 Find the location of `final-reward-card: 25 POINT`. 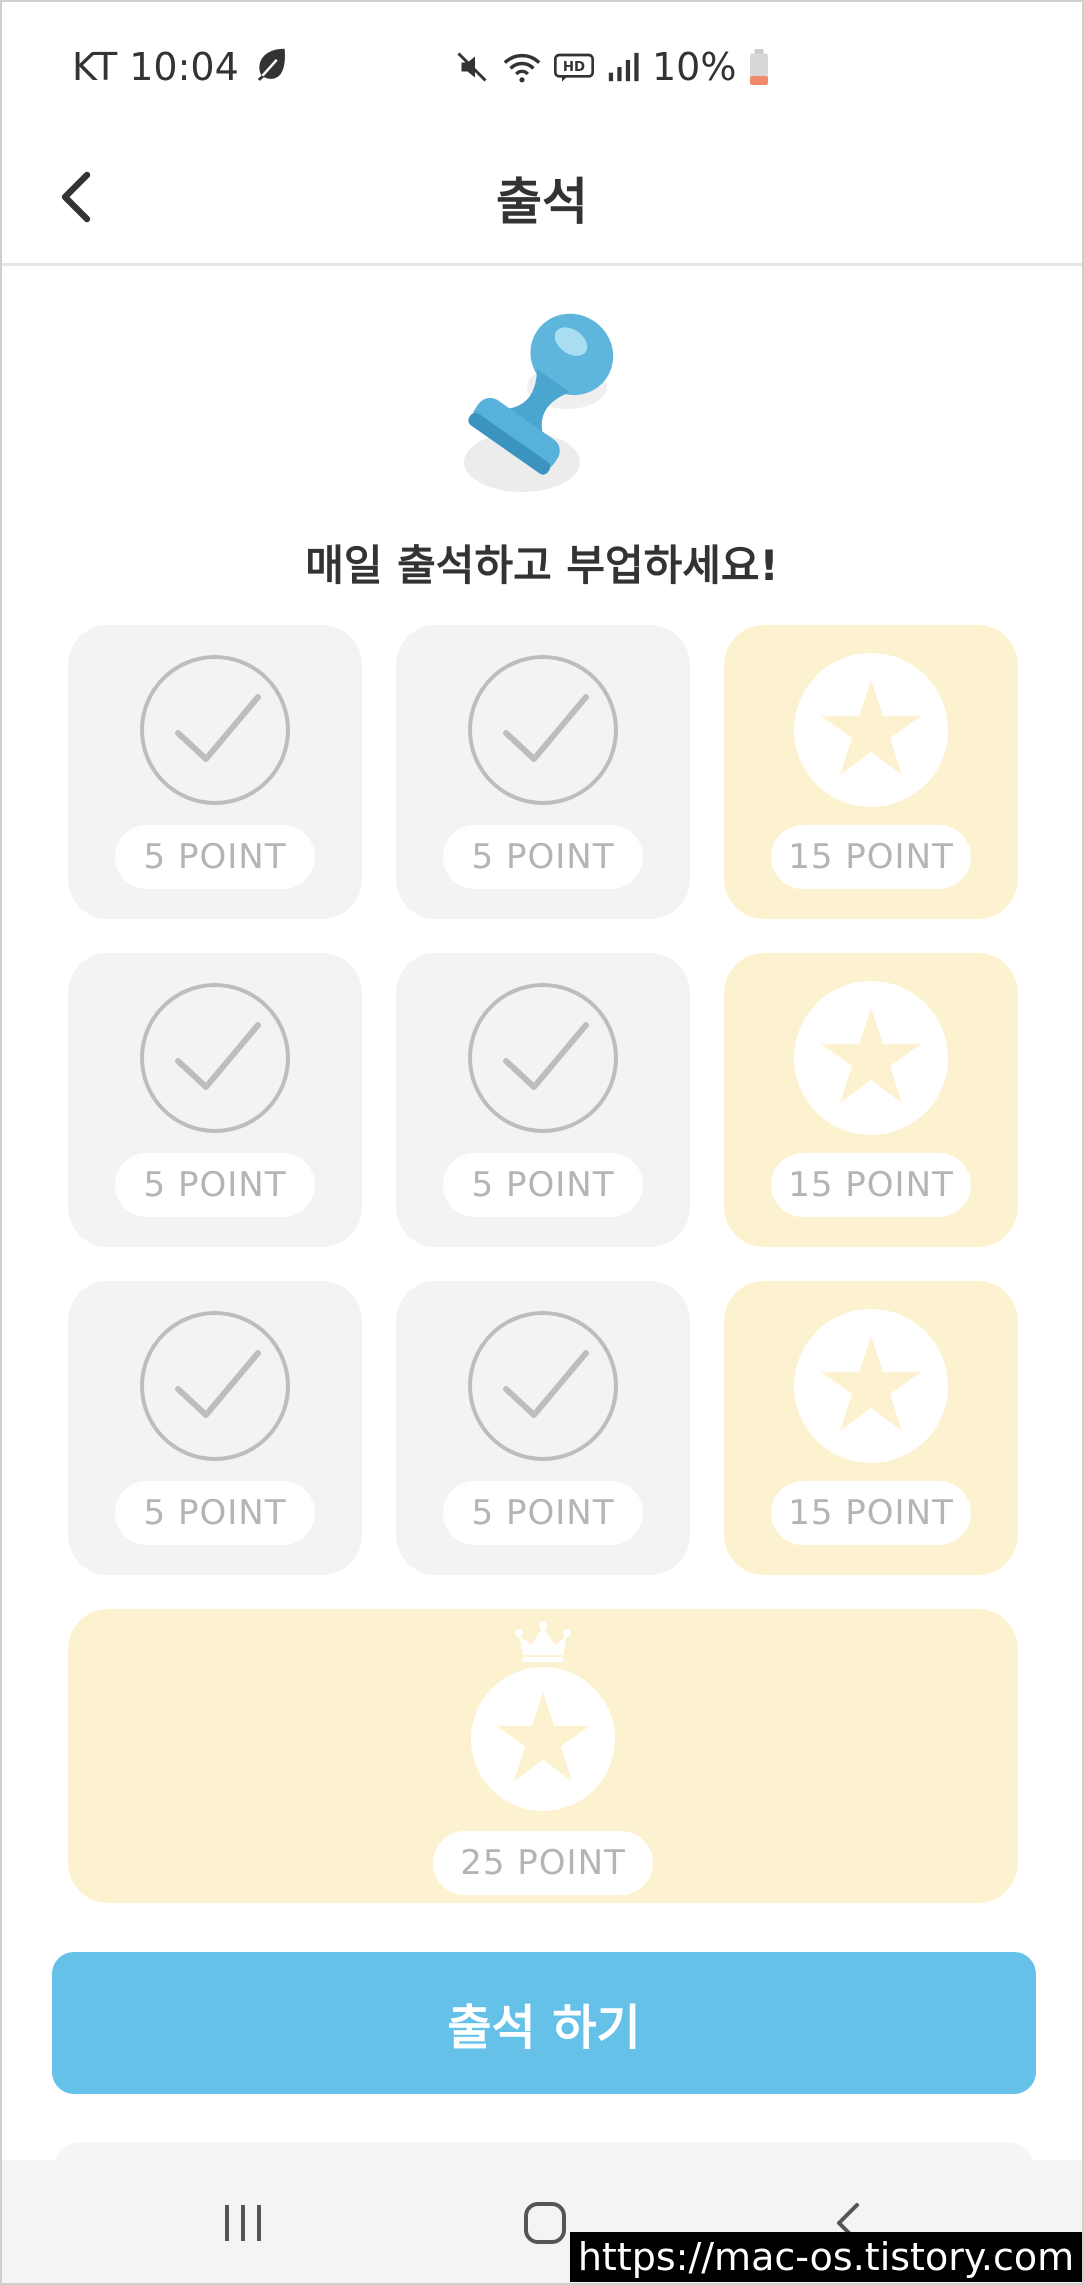

final-reward-card: 25 POINT is located at coordinates (543, 1756).